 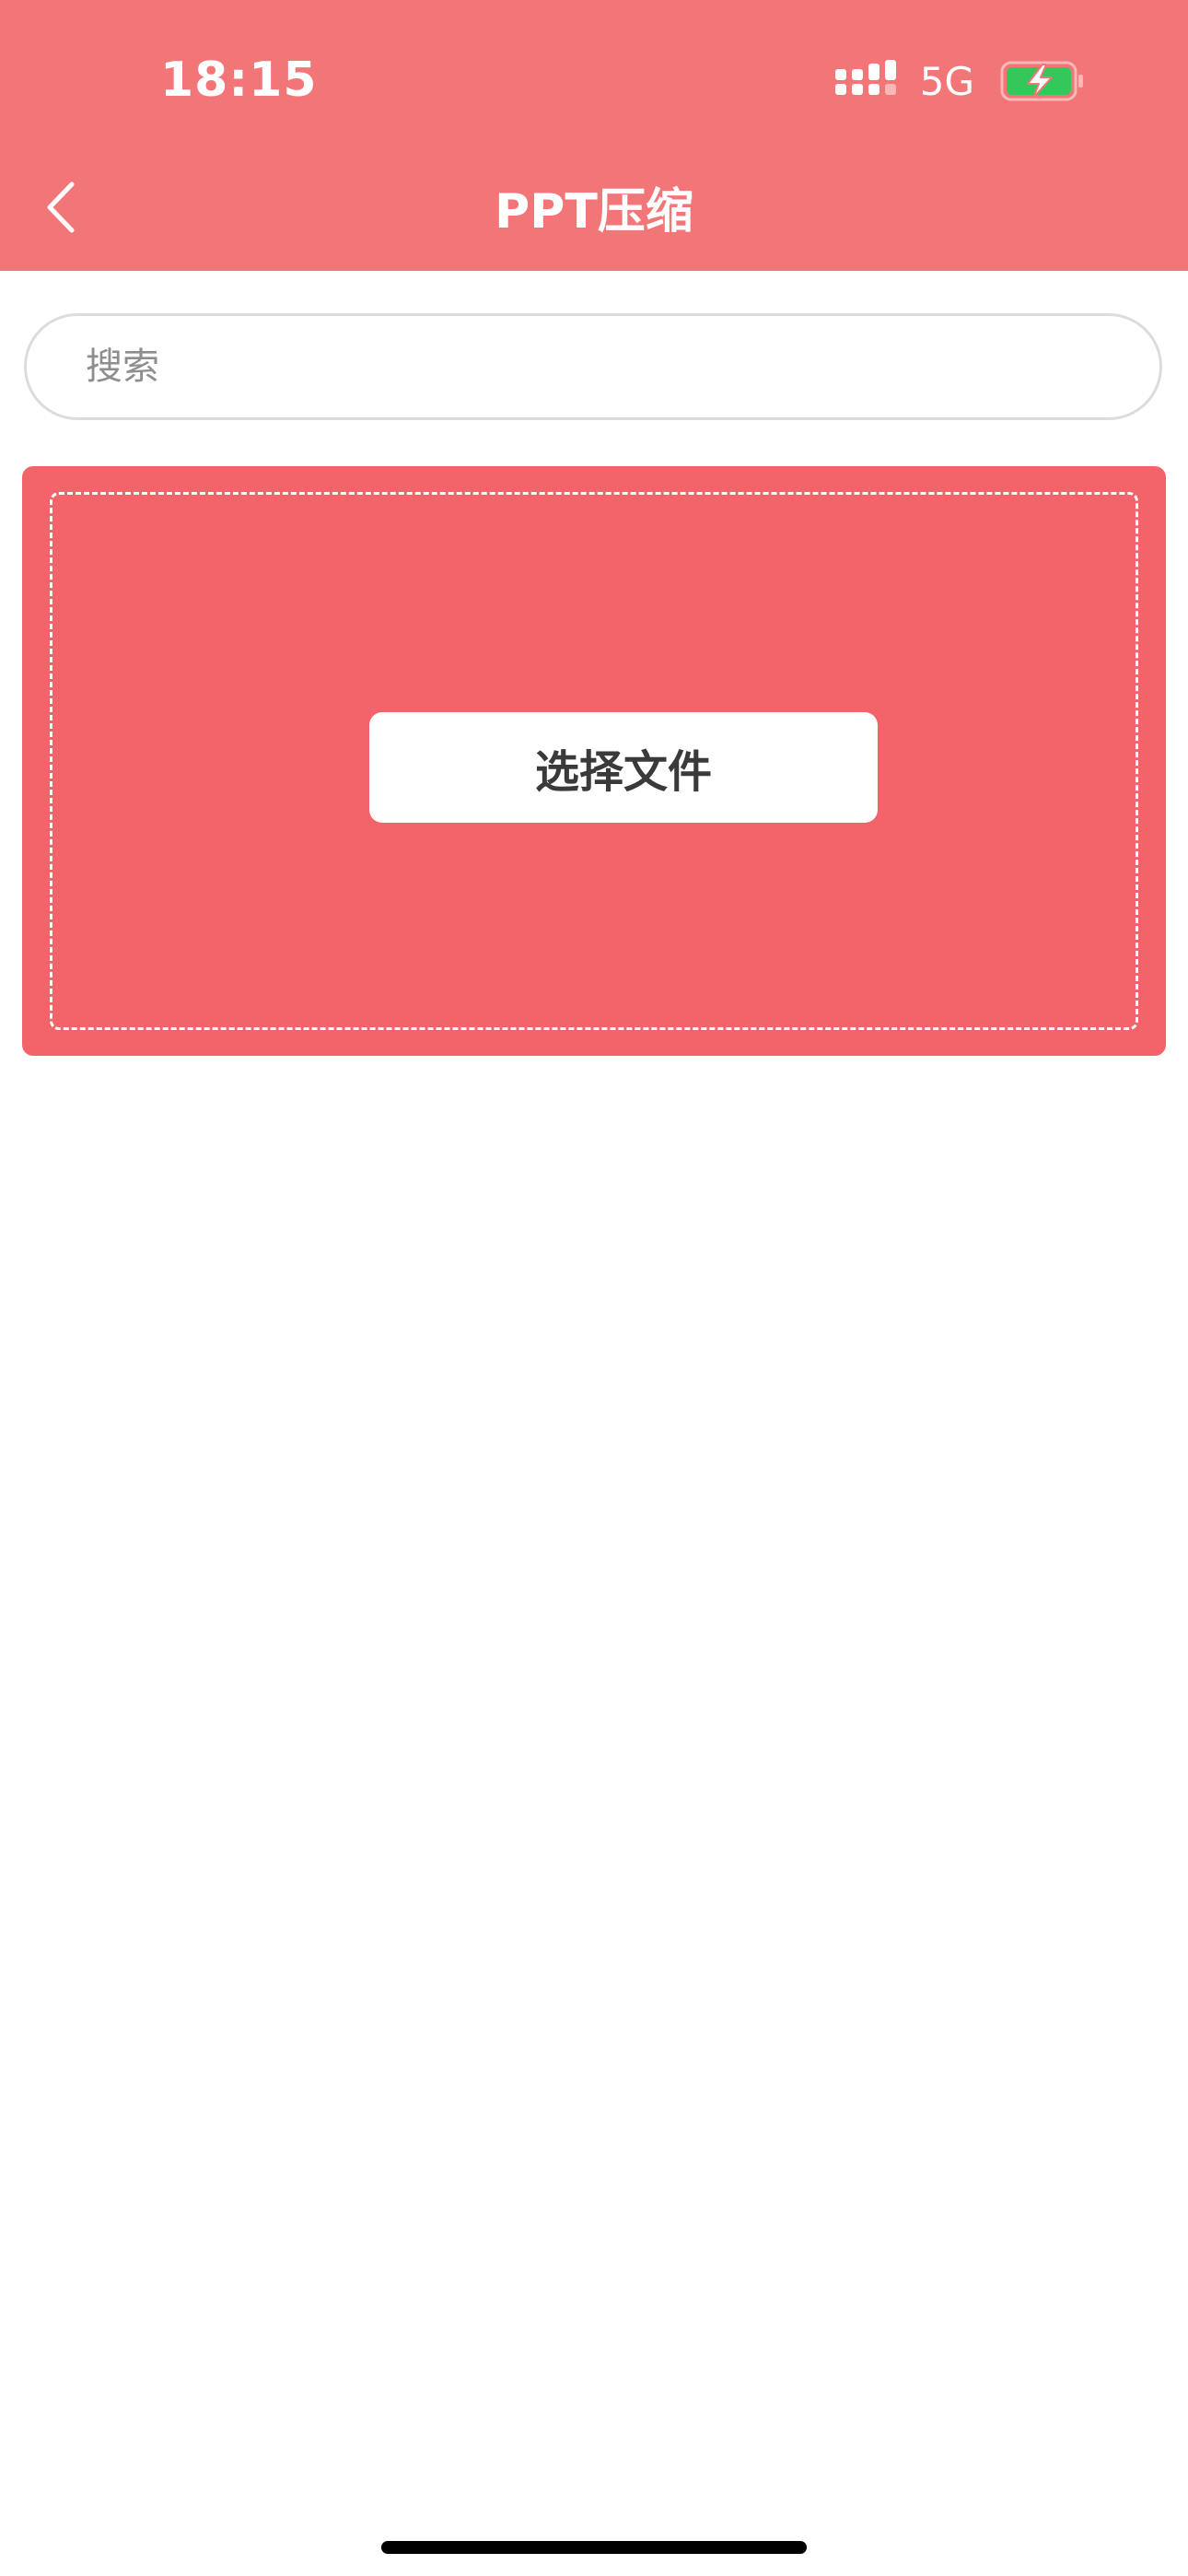 I want to click on signal-bars-icon, so click(x=865, y=77).